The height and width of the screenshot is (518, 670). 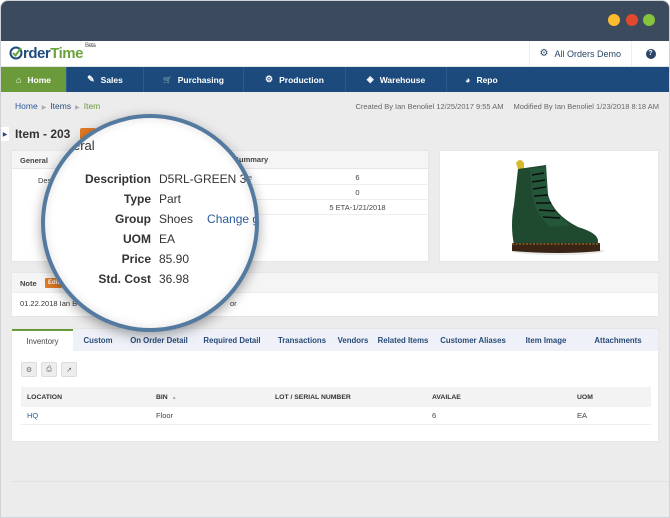 I want to click on summary-row: er5 ETA-1/21/2018, so click(x=331, y=207).